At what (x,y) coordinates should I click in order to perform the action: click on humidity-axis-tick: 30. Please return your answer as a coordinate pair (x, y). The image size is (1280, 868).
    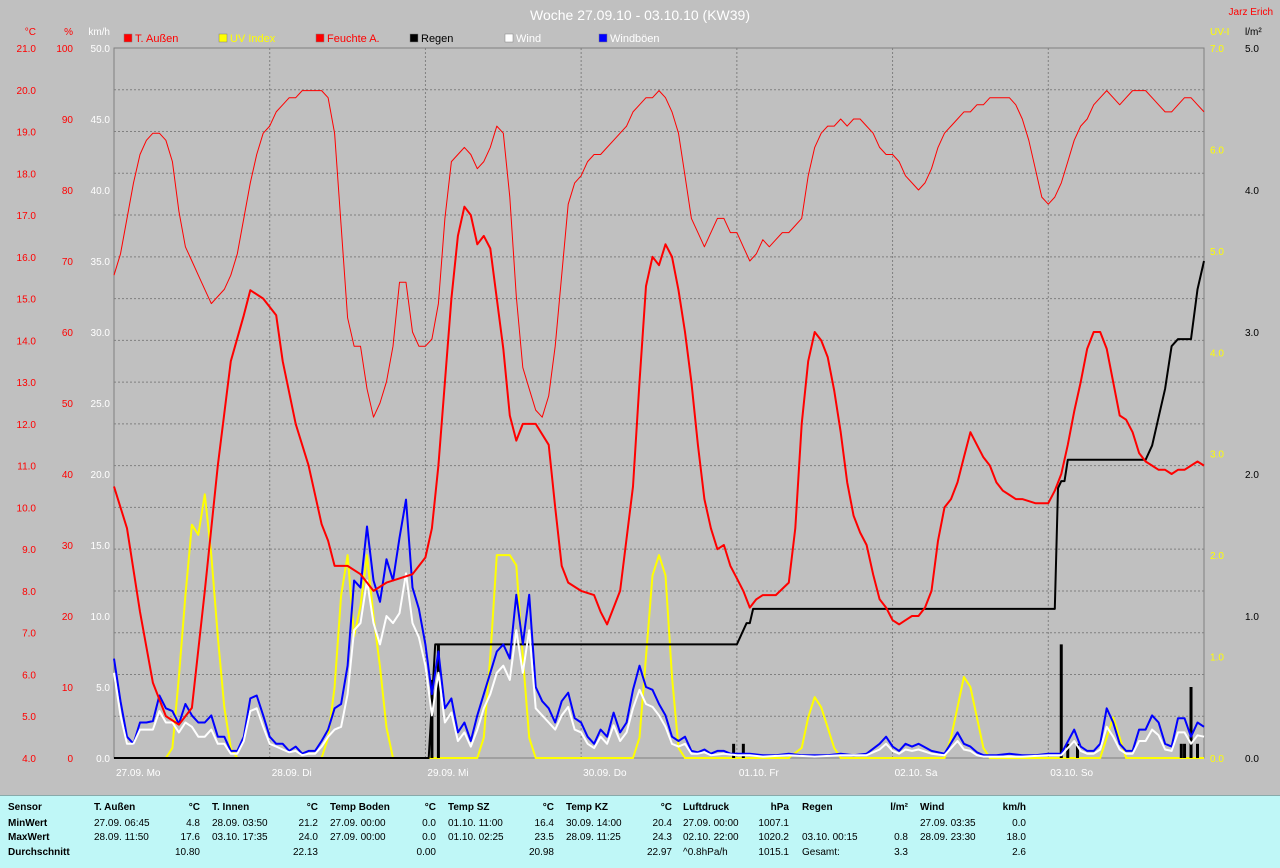
    Looking at the image, I should click on (68, 546).